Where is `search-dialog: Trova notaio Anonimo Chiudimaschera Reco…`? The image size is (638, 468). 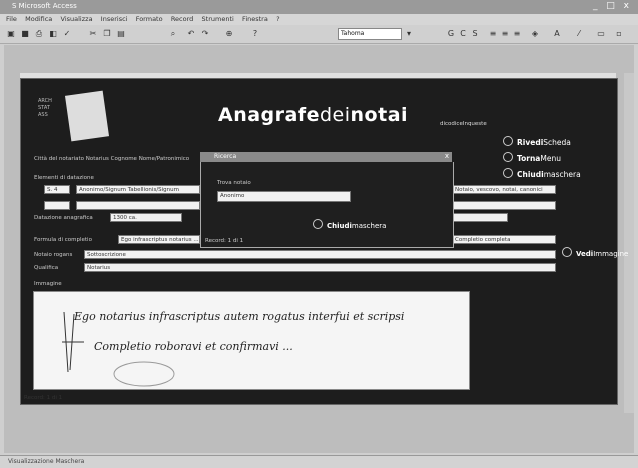
search-dialog: Trova notaio Anonimo Chiudimaschera Reco… is located at coordinates (327, 205).